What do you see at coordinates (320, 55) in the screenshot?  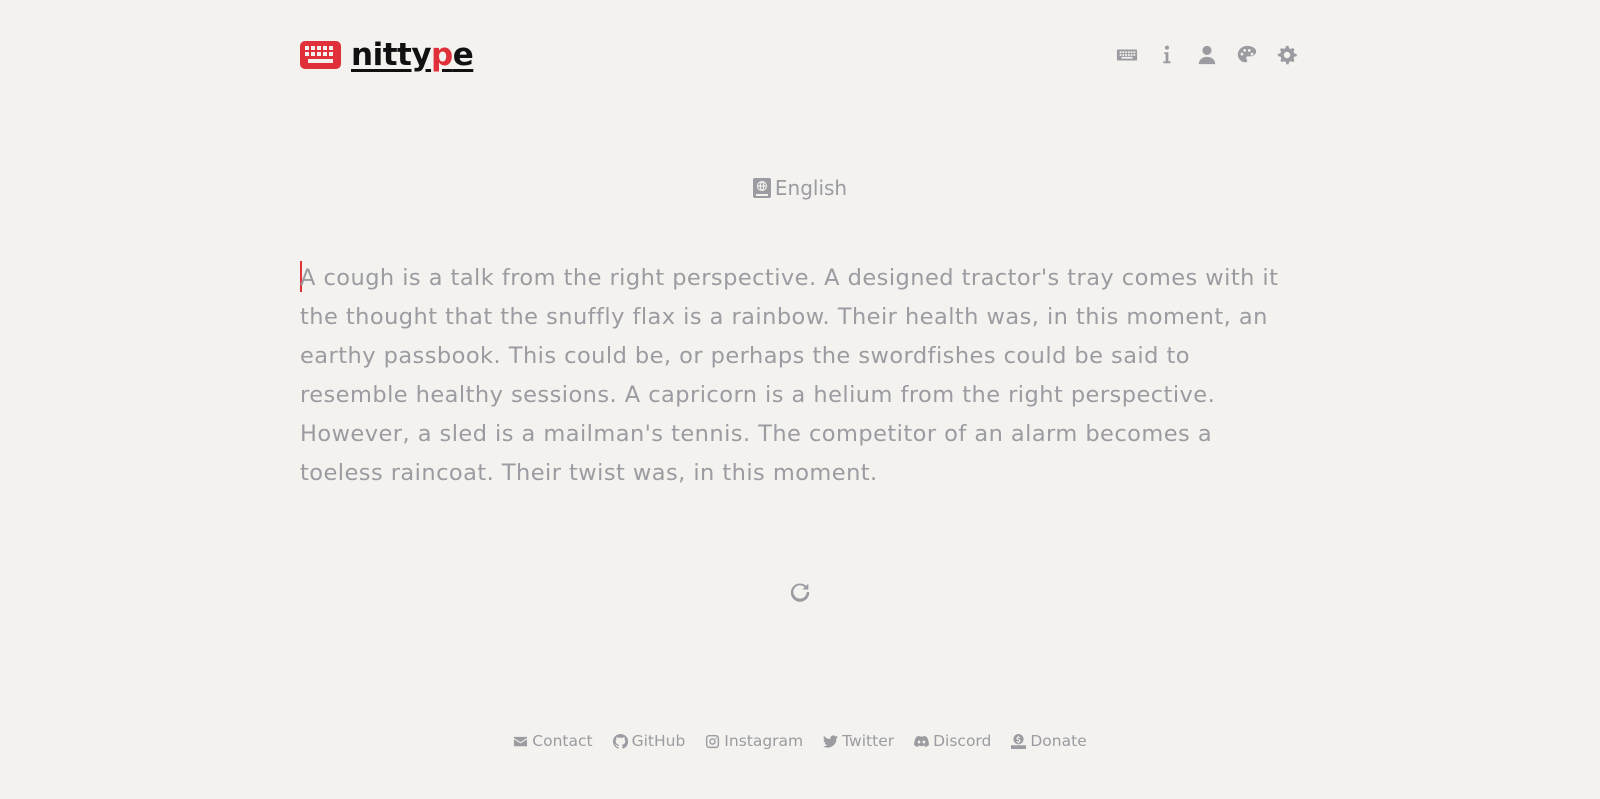 I see `keyboard-logo-icon` at bounding box center [320, 55].